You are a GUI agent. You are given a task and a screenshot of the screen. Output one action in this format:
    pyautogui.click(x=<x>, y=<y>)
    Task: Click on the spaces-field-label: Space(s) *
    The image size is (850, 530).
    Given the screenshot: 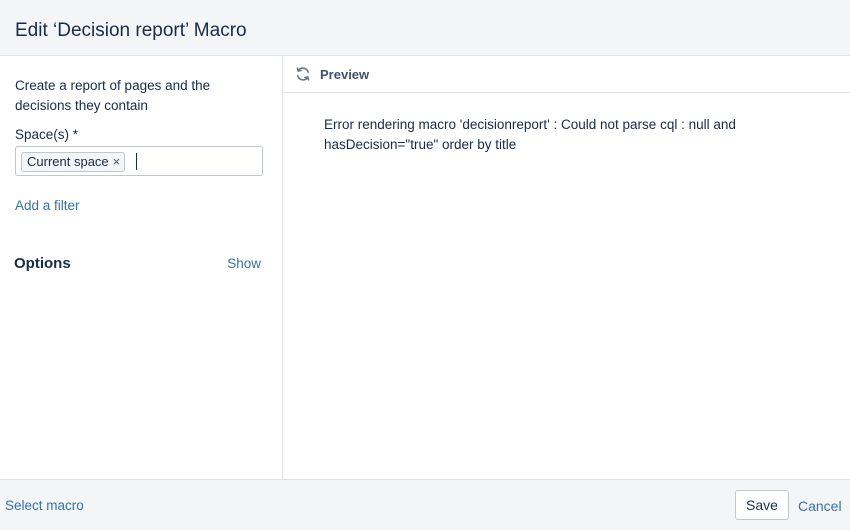 What is the action you would take?
    pyautogui.click(x=47, y=134)
    